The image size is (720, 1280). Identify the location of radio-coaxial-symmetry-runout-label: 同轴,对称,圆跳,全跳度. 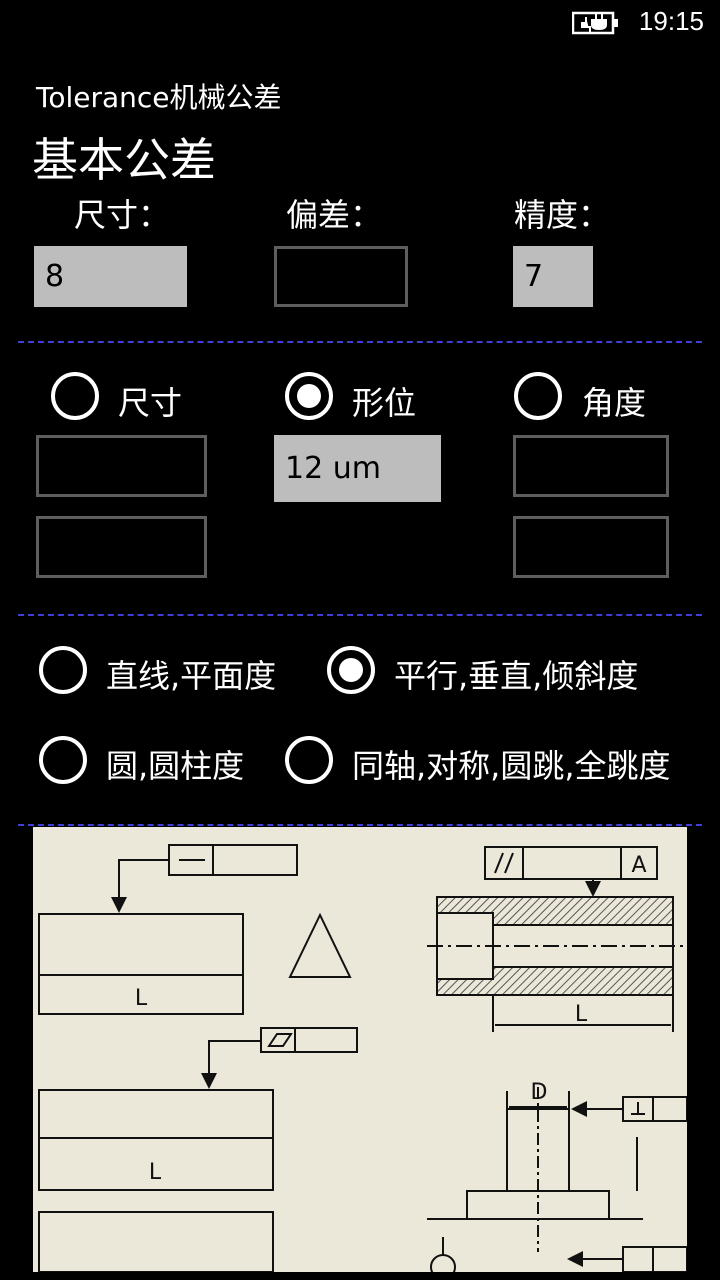
(511, 766).